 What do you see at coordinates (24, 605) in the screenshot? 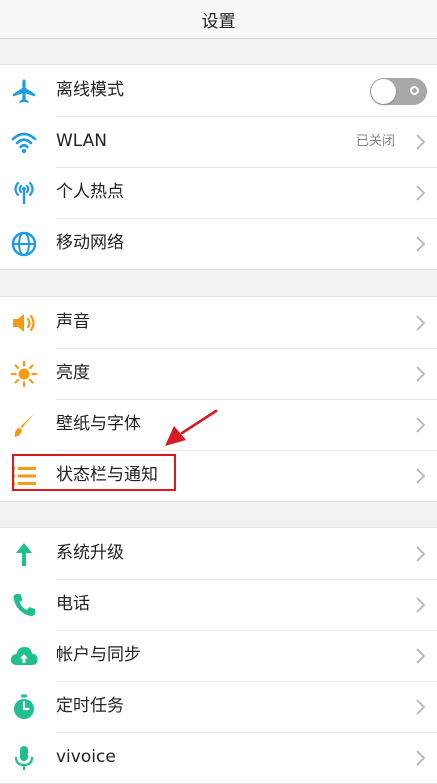
I see `phone-icon` at bounding box center [24, 605].